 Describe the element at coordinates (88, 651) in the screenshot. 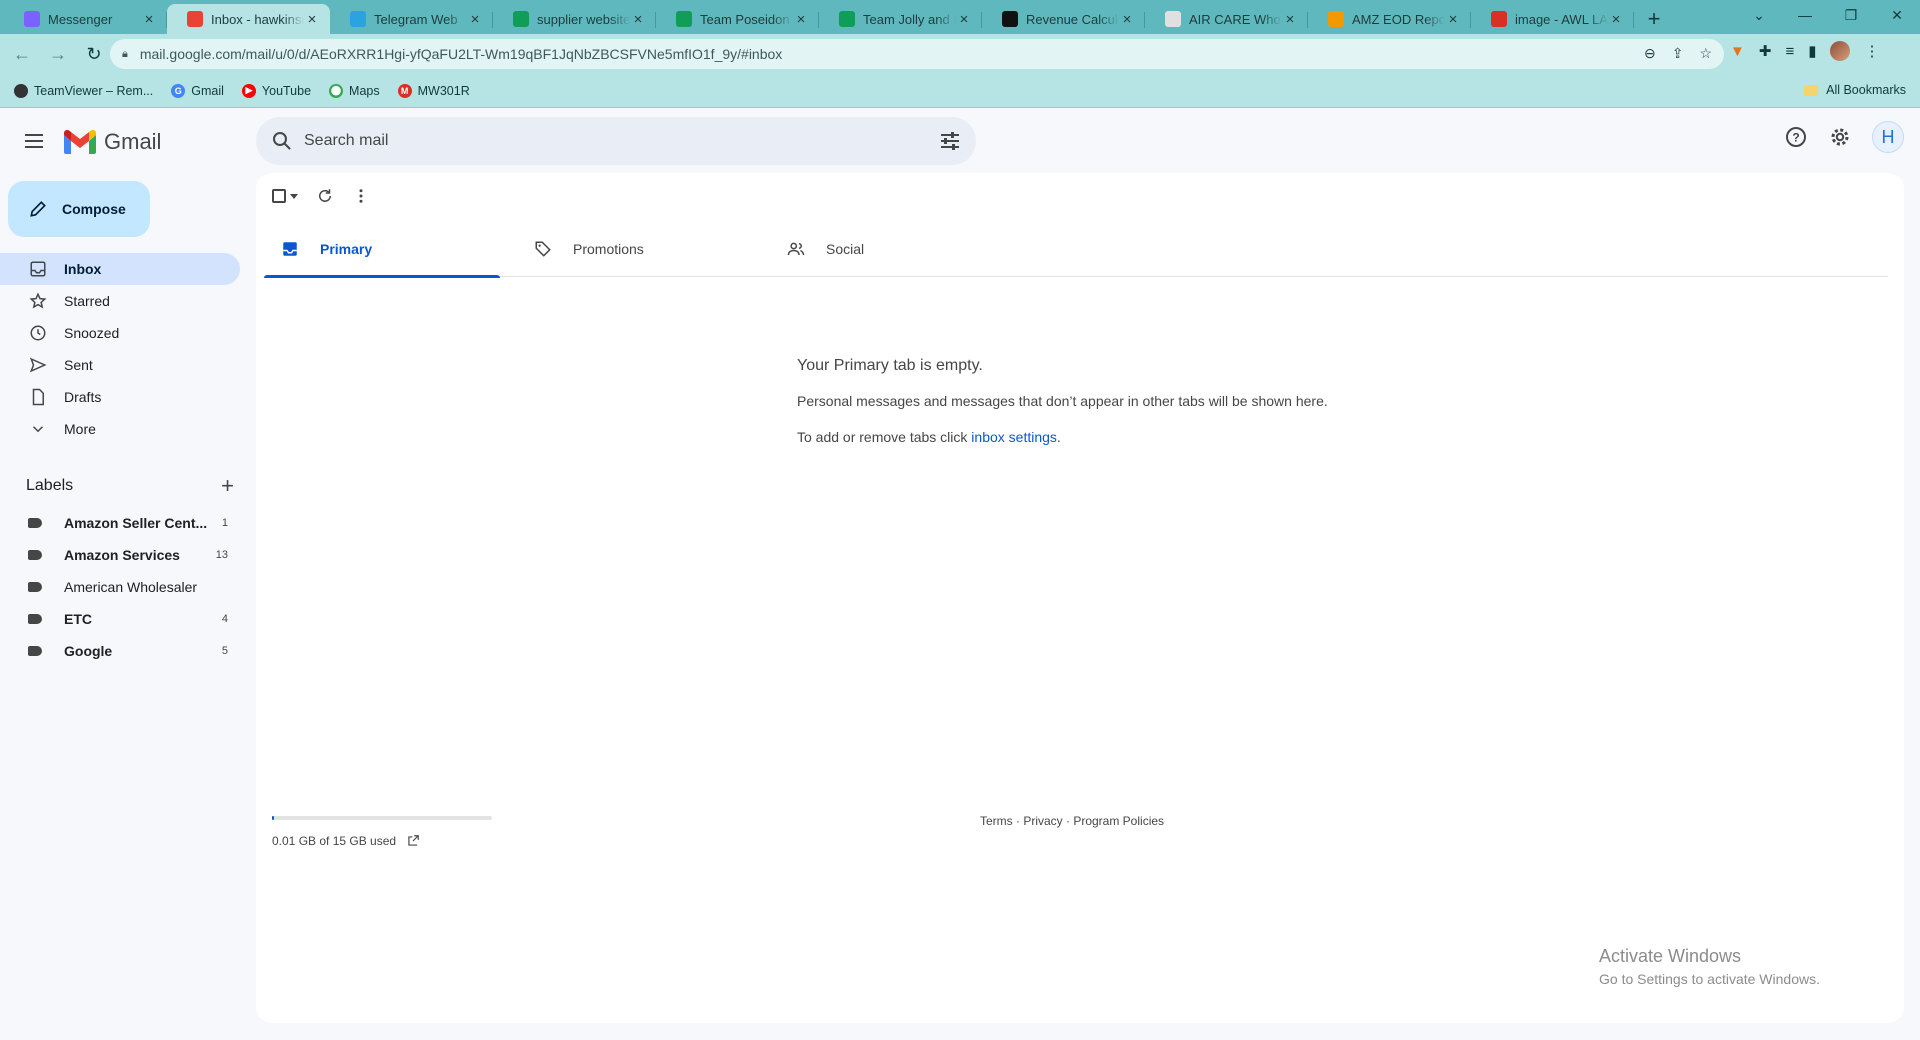

I see `label-name: Google` at that location.